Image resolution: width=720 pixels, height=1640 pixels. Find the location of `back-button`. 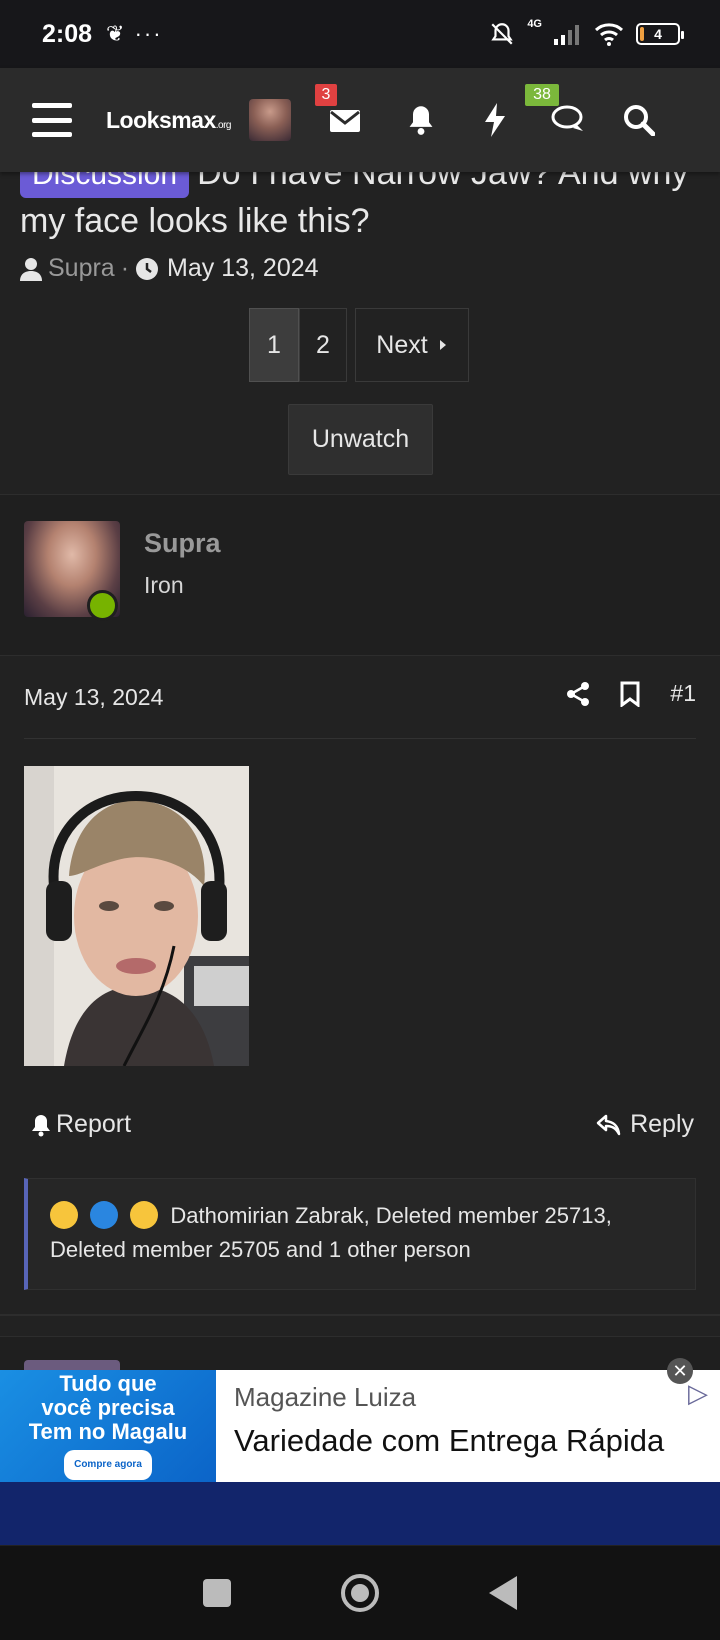

back-button is located at coordinates (503, 1593).